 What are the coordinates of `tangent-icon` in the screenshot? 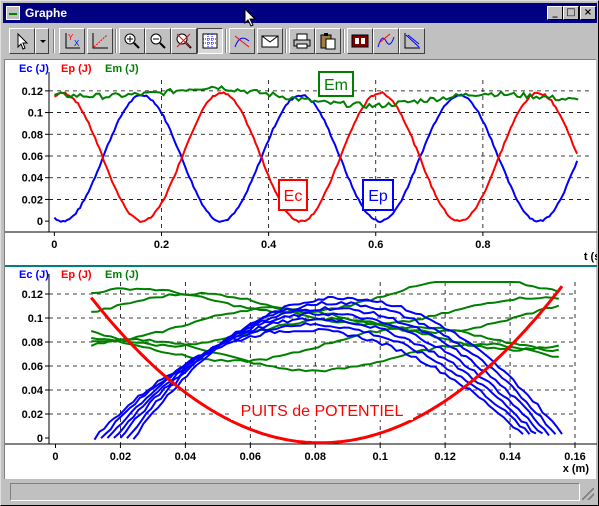 It's located at (386, 40).